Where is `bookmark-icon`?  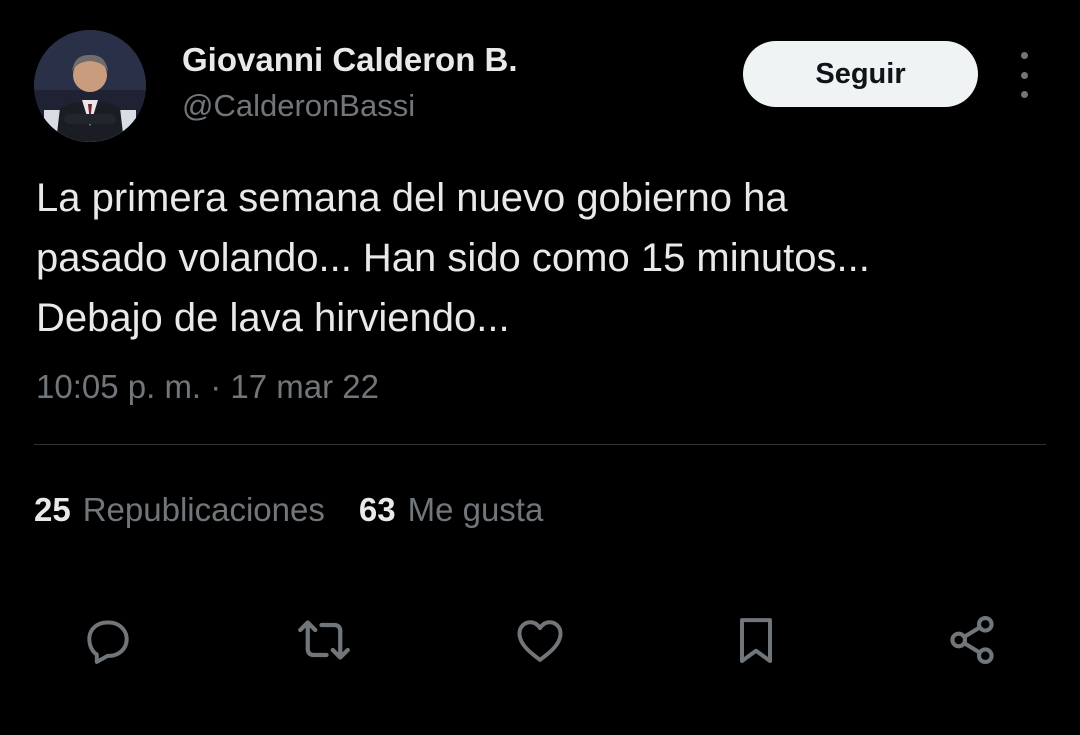
bookmark-icon is located at coordinates (756, 640).